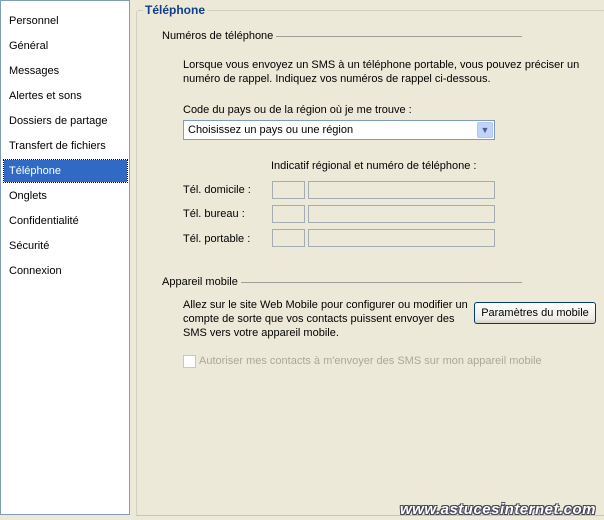  What do you see at coordinates (65, 196) in the screenshot?
I see `sidebar-item-onglets: Onglets` at bounding box center [65, 196].